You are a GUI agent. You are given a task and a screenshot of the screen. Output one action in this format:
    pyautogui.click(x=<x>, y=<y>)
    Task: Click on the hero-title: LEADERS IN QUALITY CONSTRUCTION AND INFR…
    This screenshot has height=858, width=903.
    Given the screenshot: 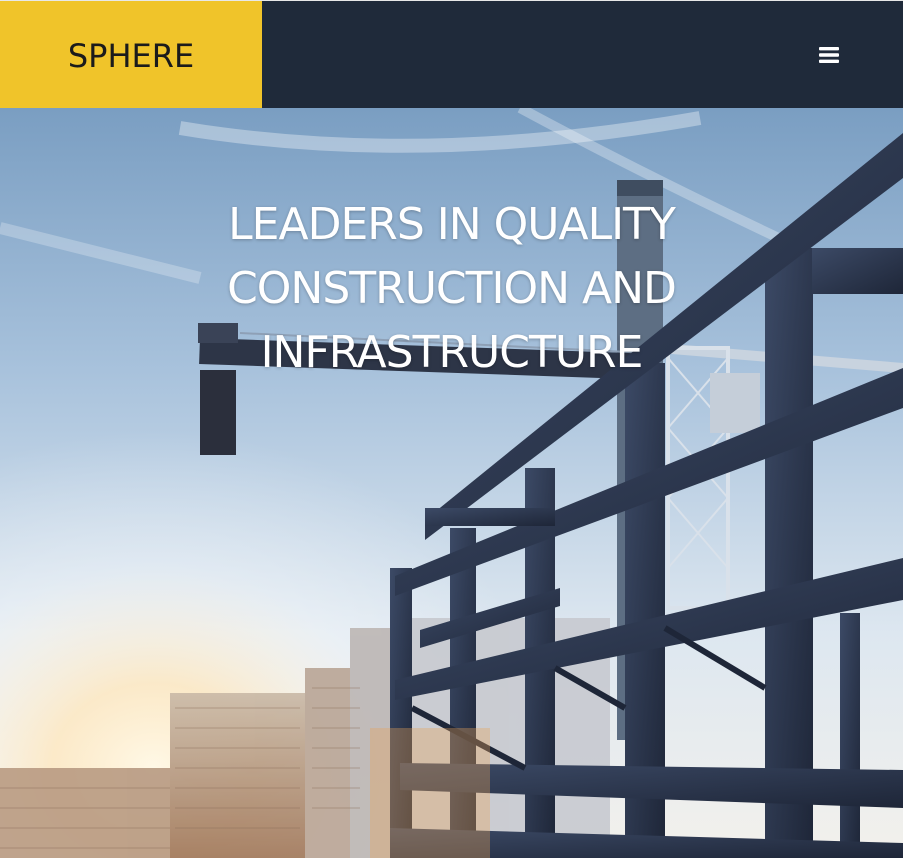 What is the action you would take?
    pyautogui.click(x=452, y=288)
    